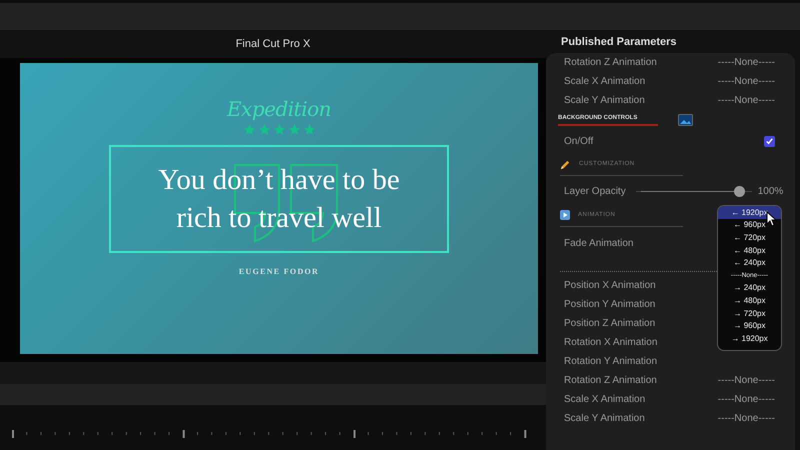 The image size is (800, 450). I want to click on parameter-label: Rotation X Animation, so click(611, 342).